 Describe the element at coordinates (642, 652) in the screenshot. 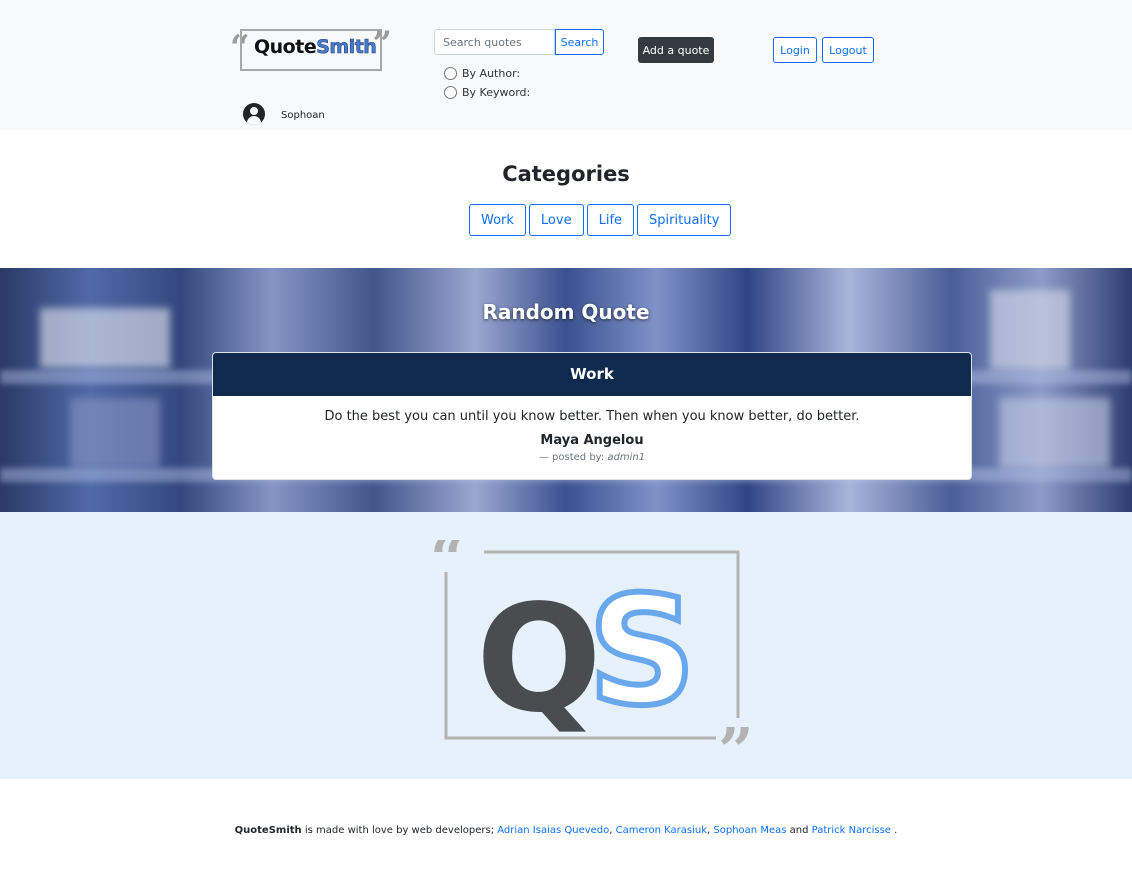

I see `logo-letter-s: S` at that location.